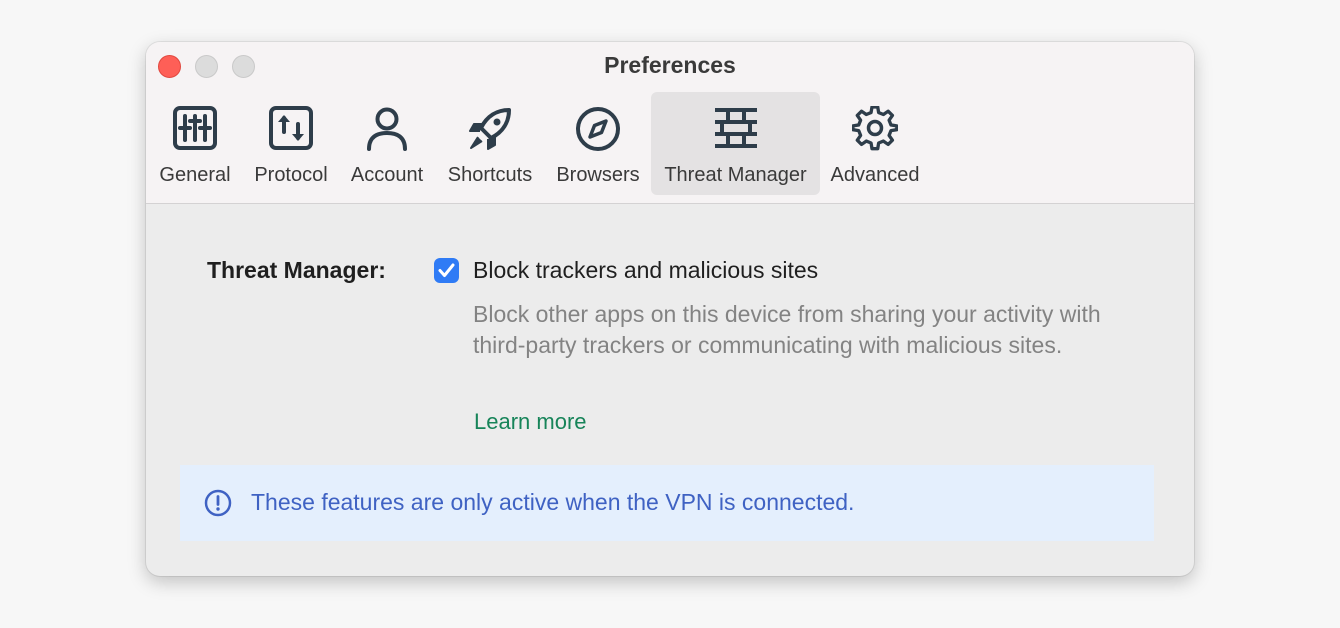  Describe the element at coordinates (598, 175) in the screenshot. I see `tab-label: Browsers` at that location.